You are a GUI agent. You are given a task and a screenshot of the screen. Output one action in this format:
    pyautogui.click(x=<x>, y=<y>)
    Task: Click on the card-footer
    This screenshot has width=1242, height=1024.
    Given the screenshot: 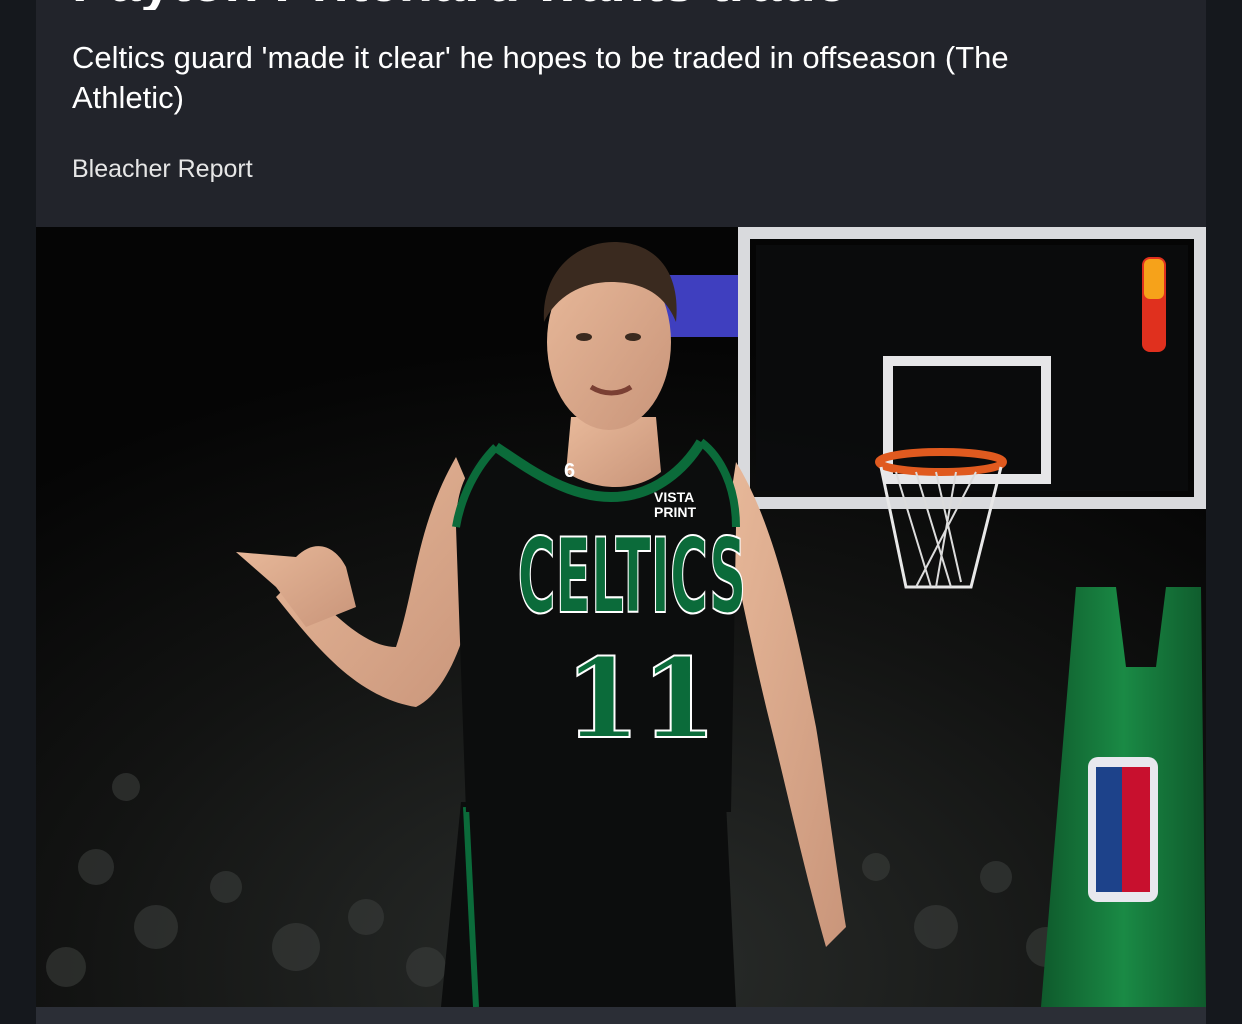 What is the action you would take?
    pyautogui.click(x=621, y=1015)
    